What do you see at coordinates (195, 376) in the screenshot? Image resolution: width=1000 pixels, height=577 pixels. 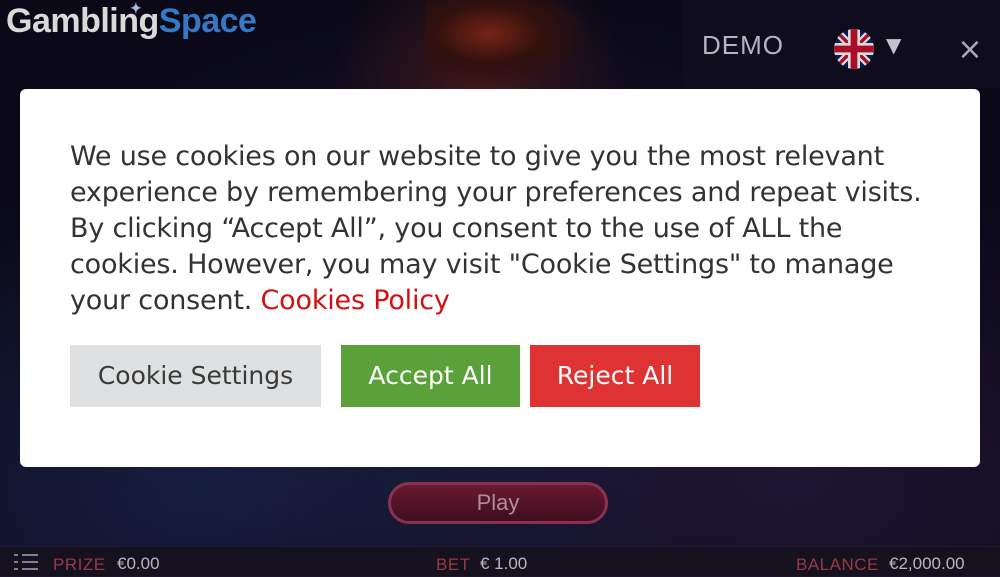 I see `cookie-settings-button: Cookie Settings` at bounding box center [195, 376].